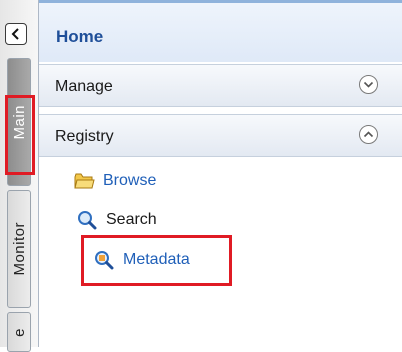  I want to click on collapse-registry-button, so click(368, 134).